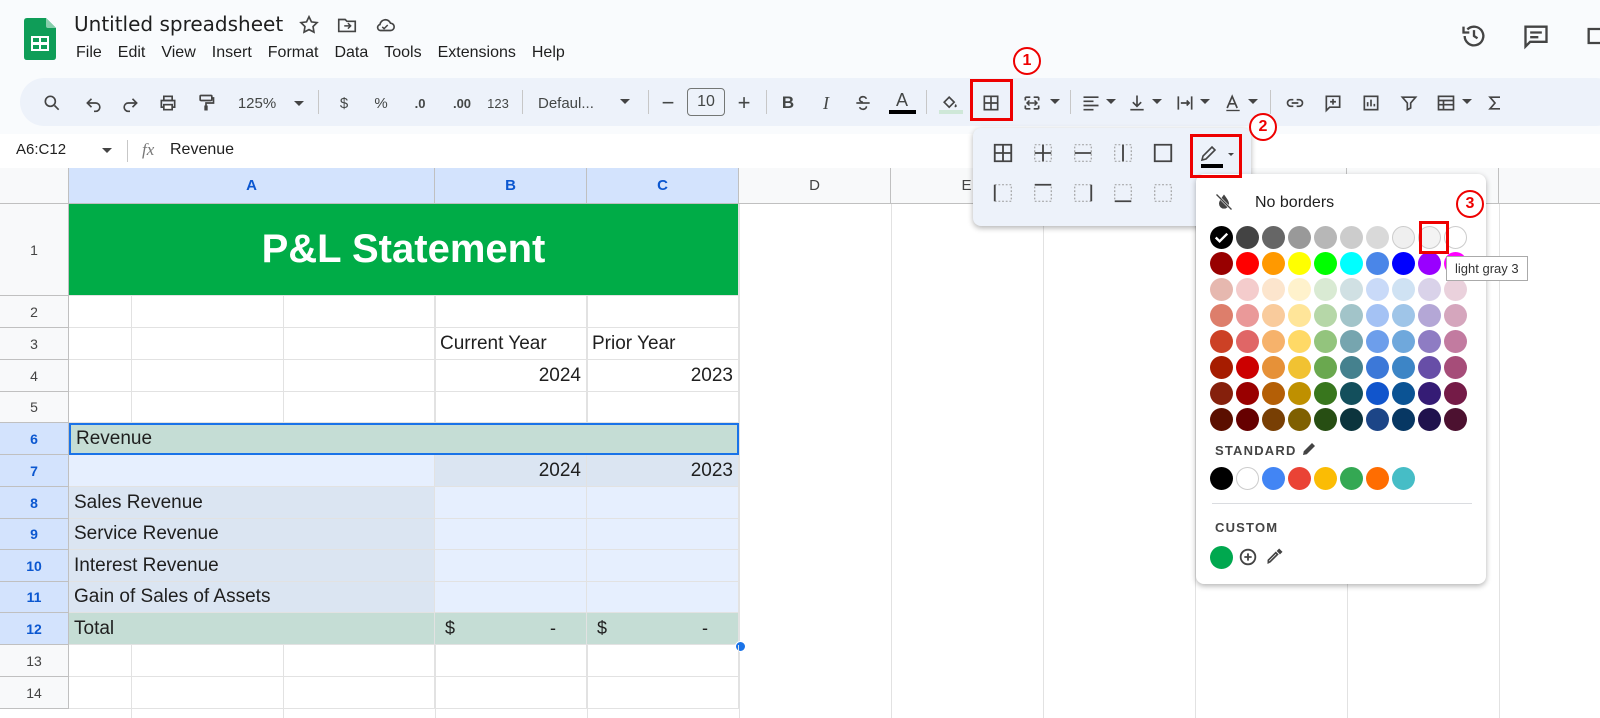  Describe the element at coordinates (34, 344) in the screenshot. I see `row-header-3: 3` at that location.